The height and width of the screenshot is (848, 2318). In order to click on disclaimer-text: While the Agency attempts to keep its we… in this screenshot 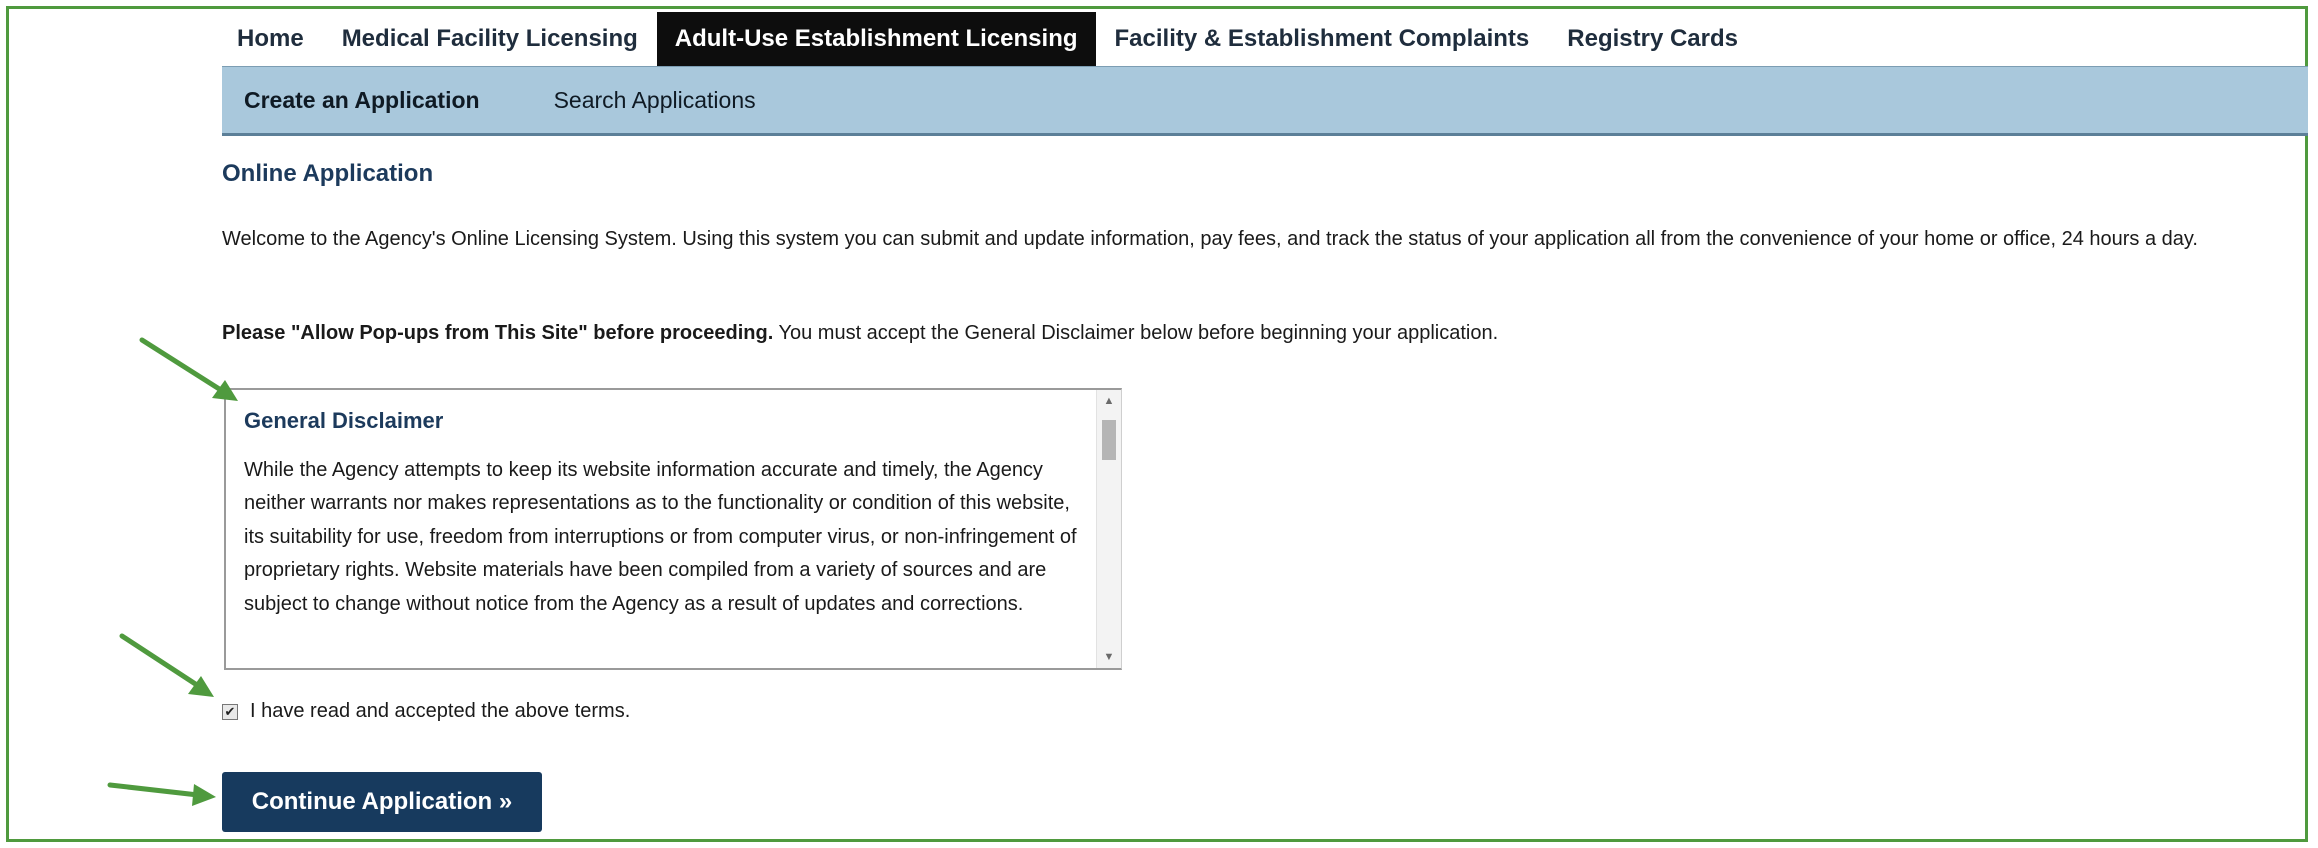, I will do `click(660, 537)`.